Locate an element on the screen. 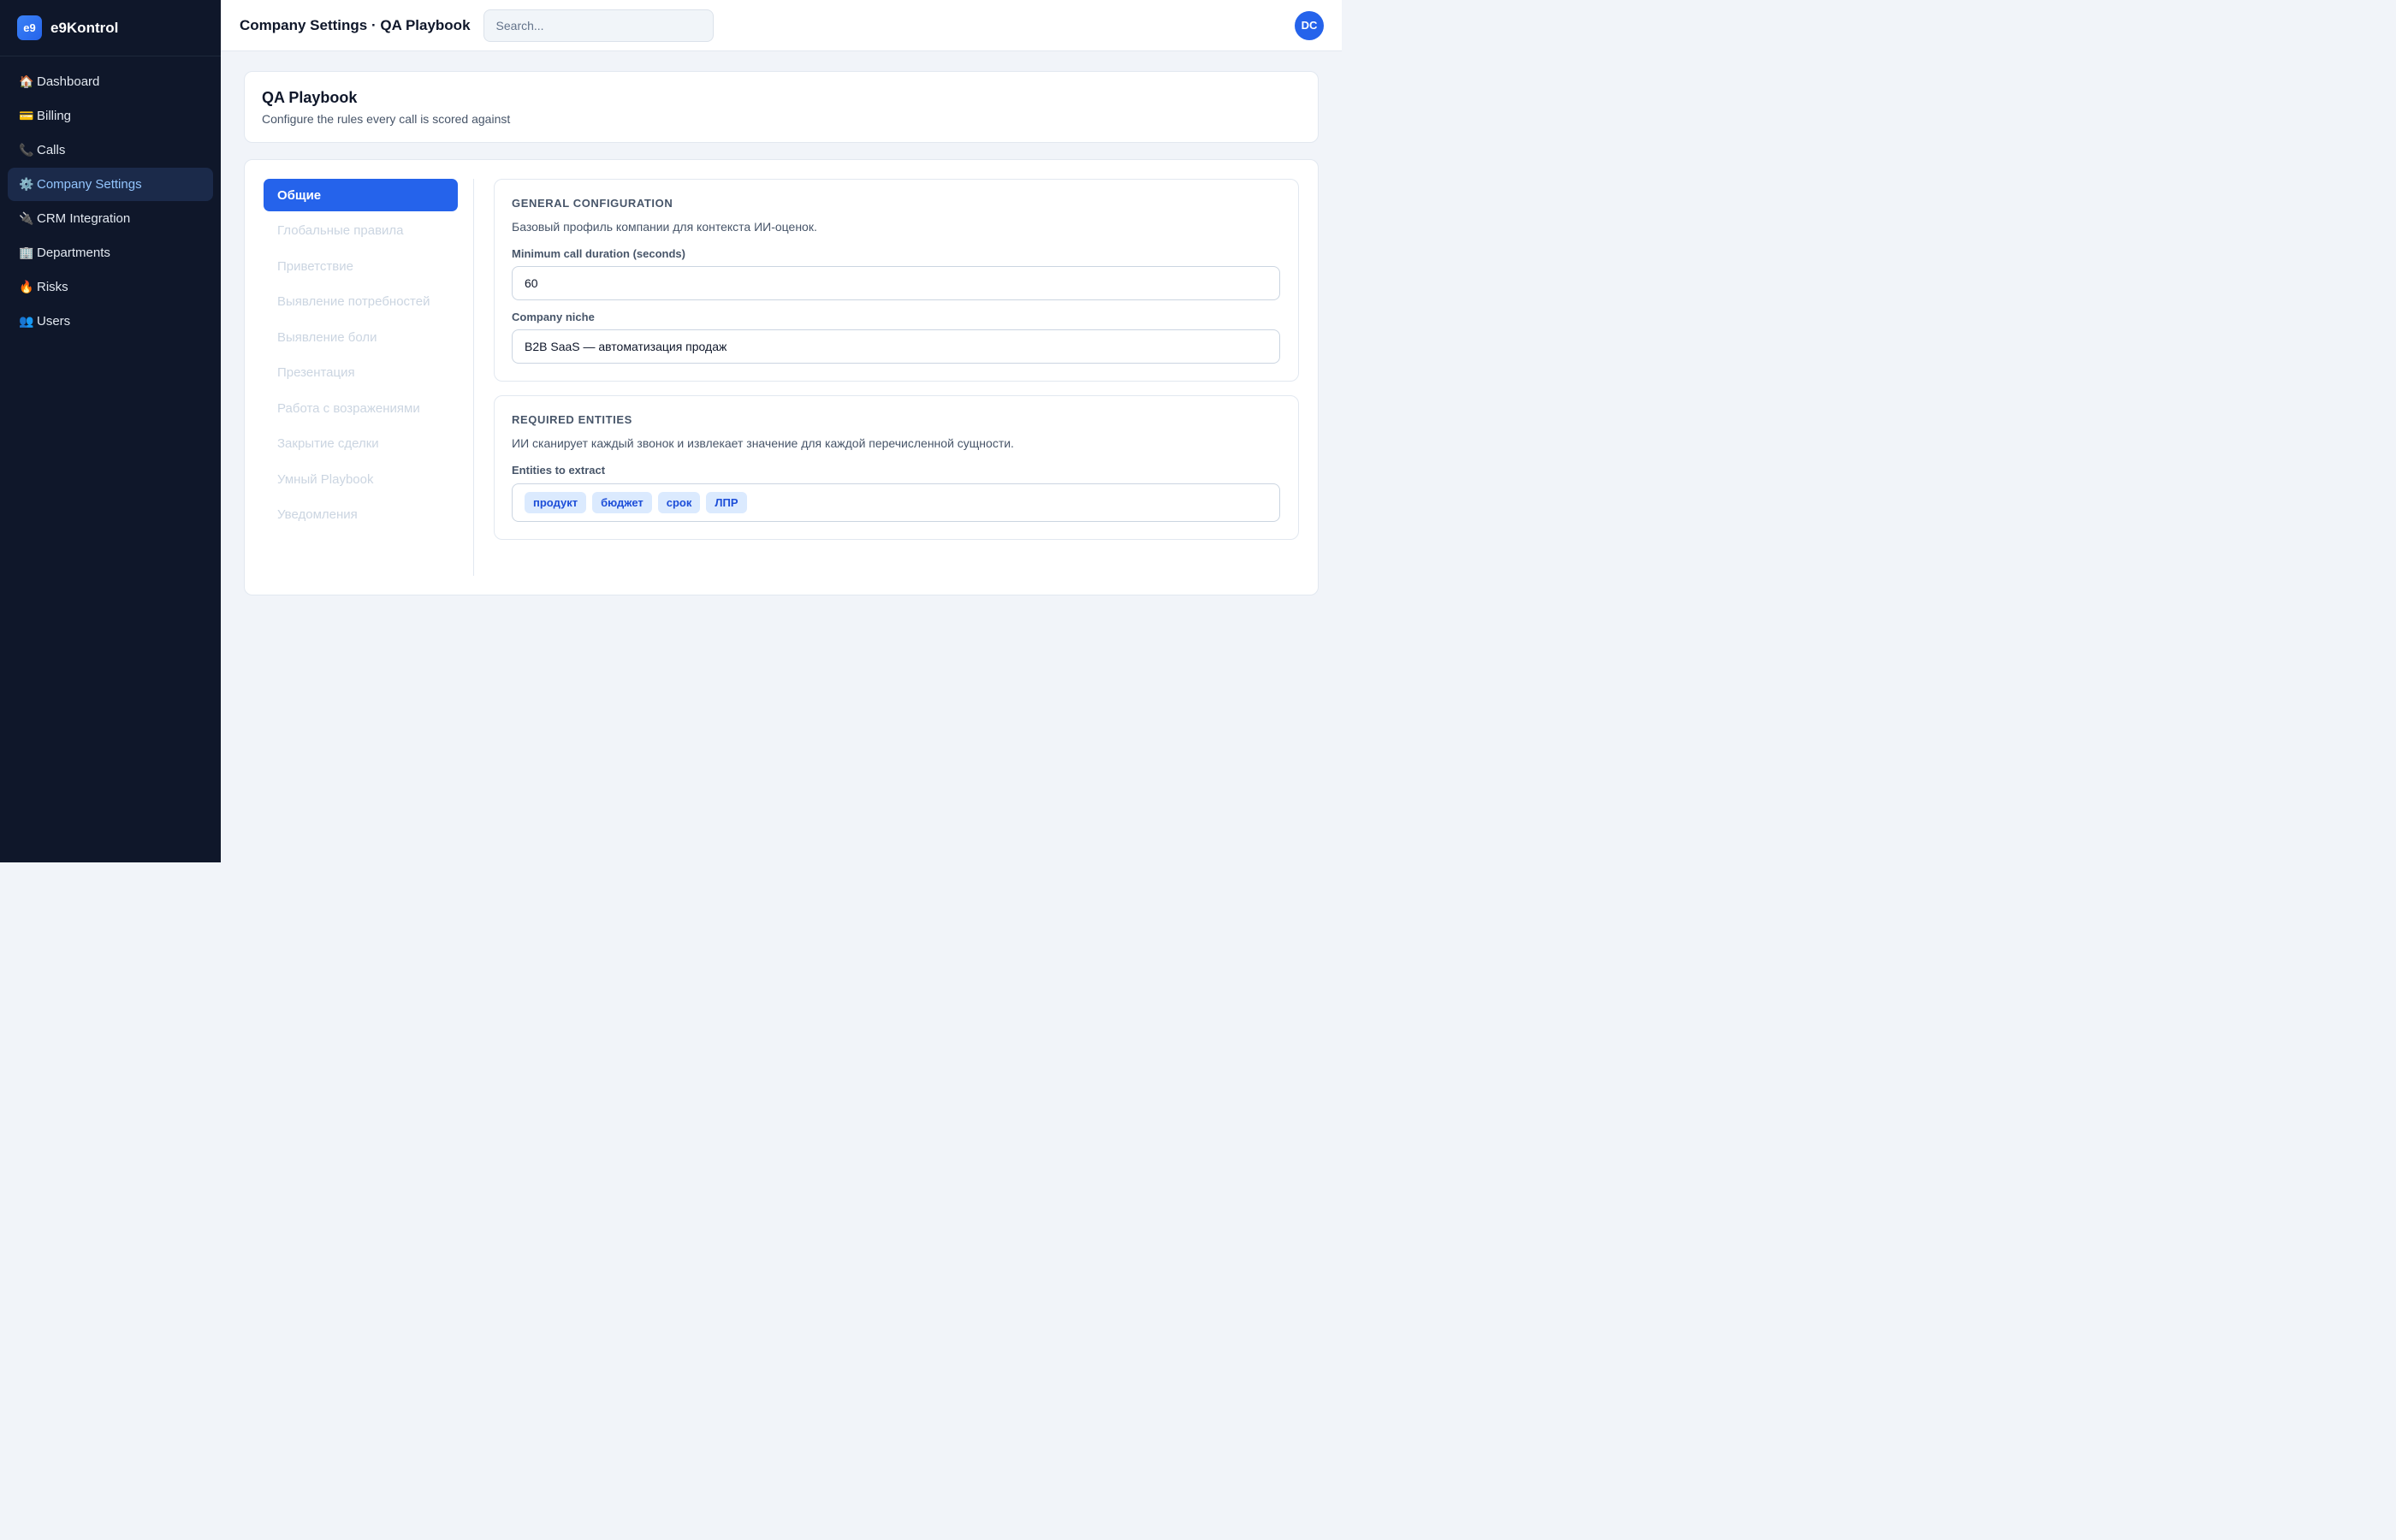 Image resolution: width=2396 pixels, height=1540 pixels. tab-objection-handling: Работа с возражениями is located at coordinates (361, 408).